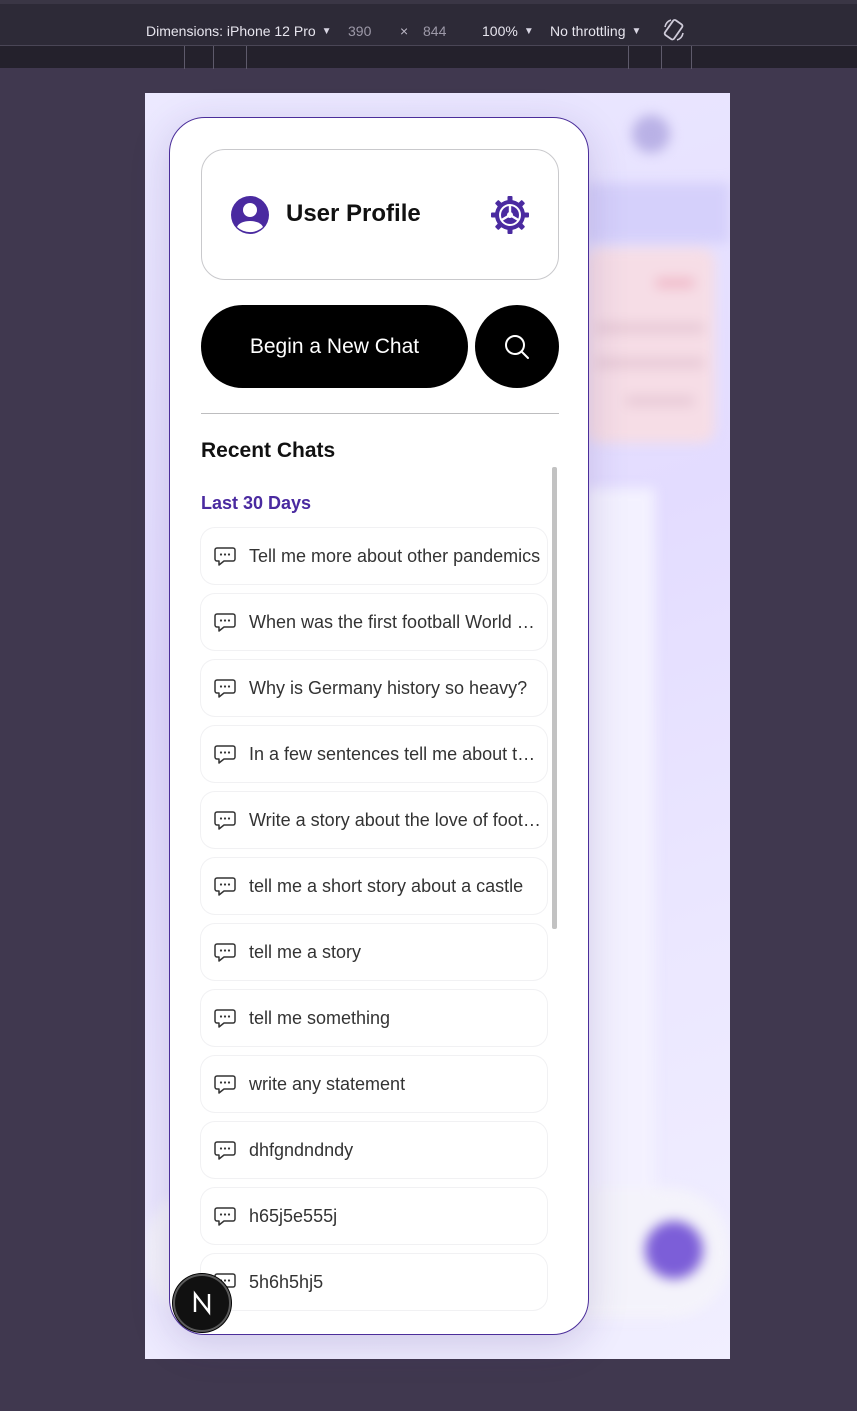 Image resolution: width=857 pixels, height=1411 pixels. Describe the element at coordinates (500, 31) in the screenshot. I see `zoom-value: 100%` at that location.